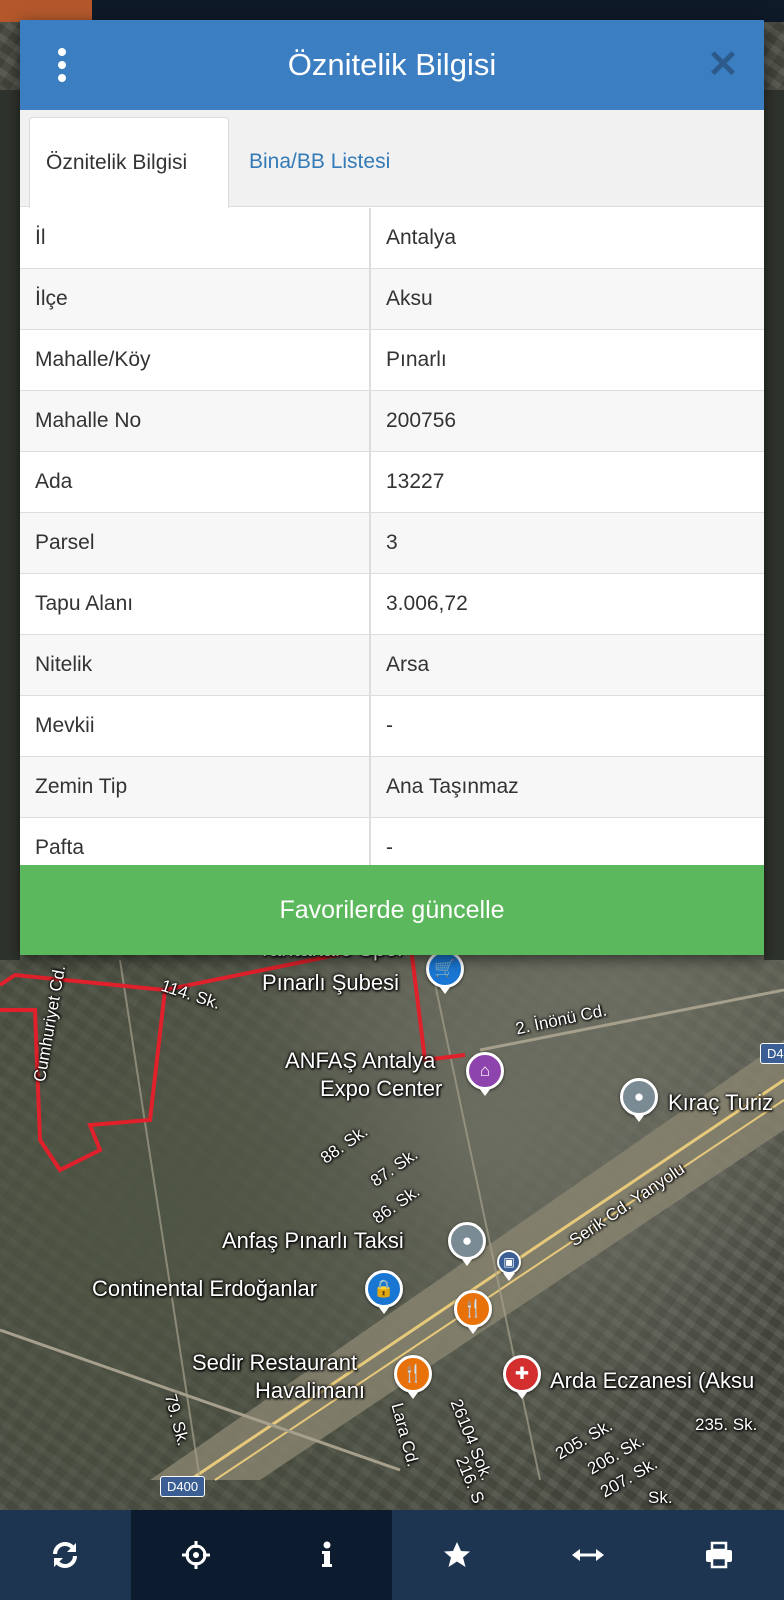  I want to click on dialog-tabs: Öznitelik Bilgisi Bina/BB Listesi, so click(392, 159).